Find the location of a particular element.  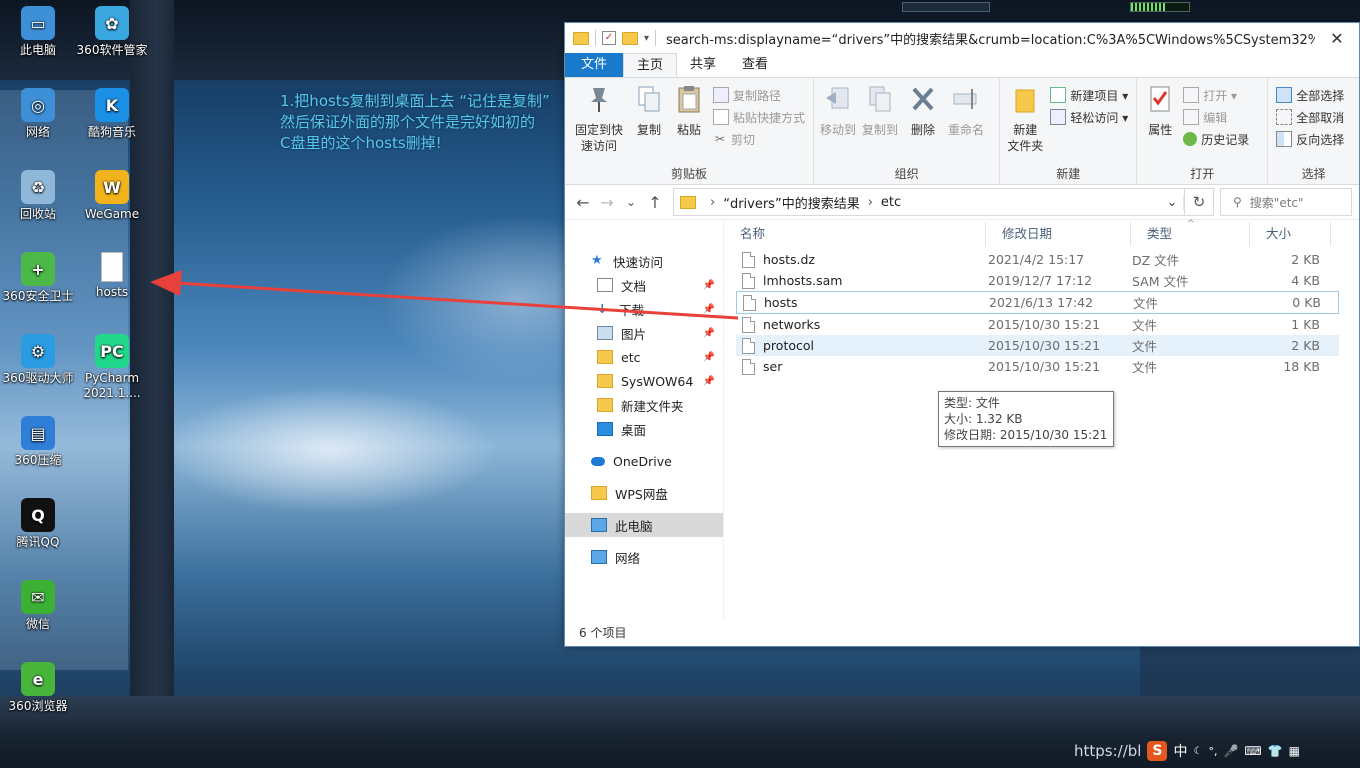

nav-syswow64: SysWOW64 📌 is located at coordinates (644, 381).